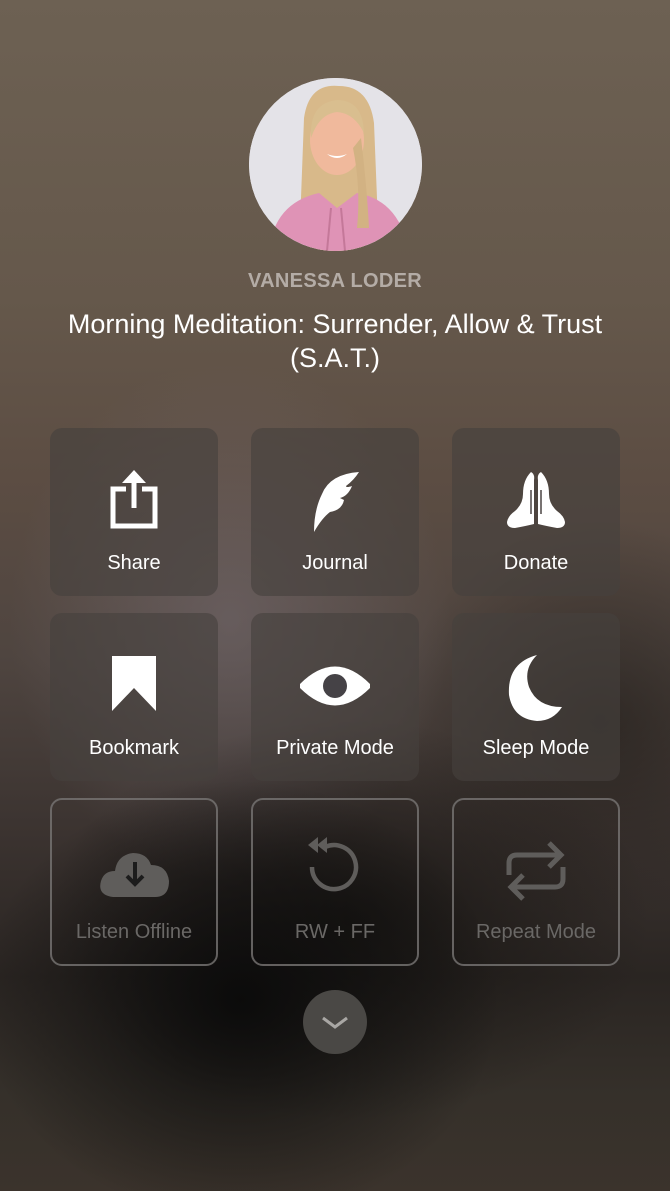  I want to click on listen-offline-label: Listen Offline, so click(134, 932).